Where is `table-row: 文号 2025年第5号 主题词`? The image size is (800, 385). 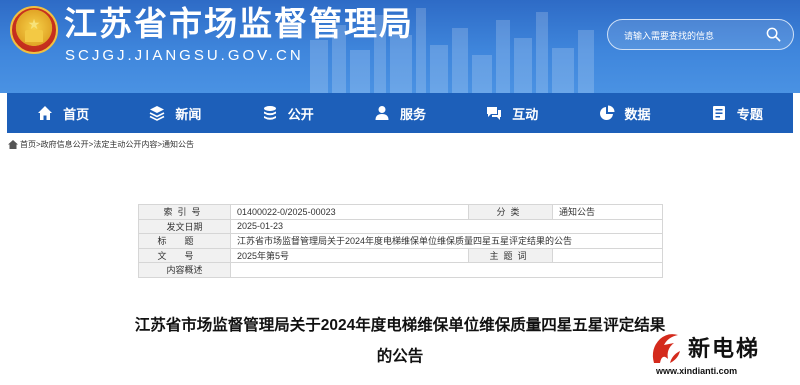
table-row: 文号 2025年第5号 主题词 is located at coordinates (400, 255).